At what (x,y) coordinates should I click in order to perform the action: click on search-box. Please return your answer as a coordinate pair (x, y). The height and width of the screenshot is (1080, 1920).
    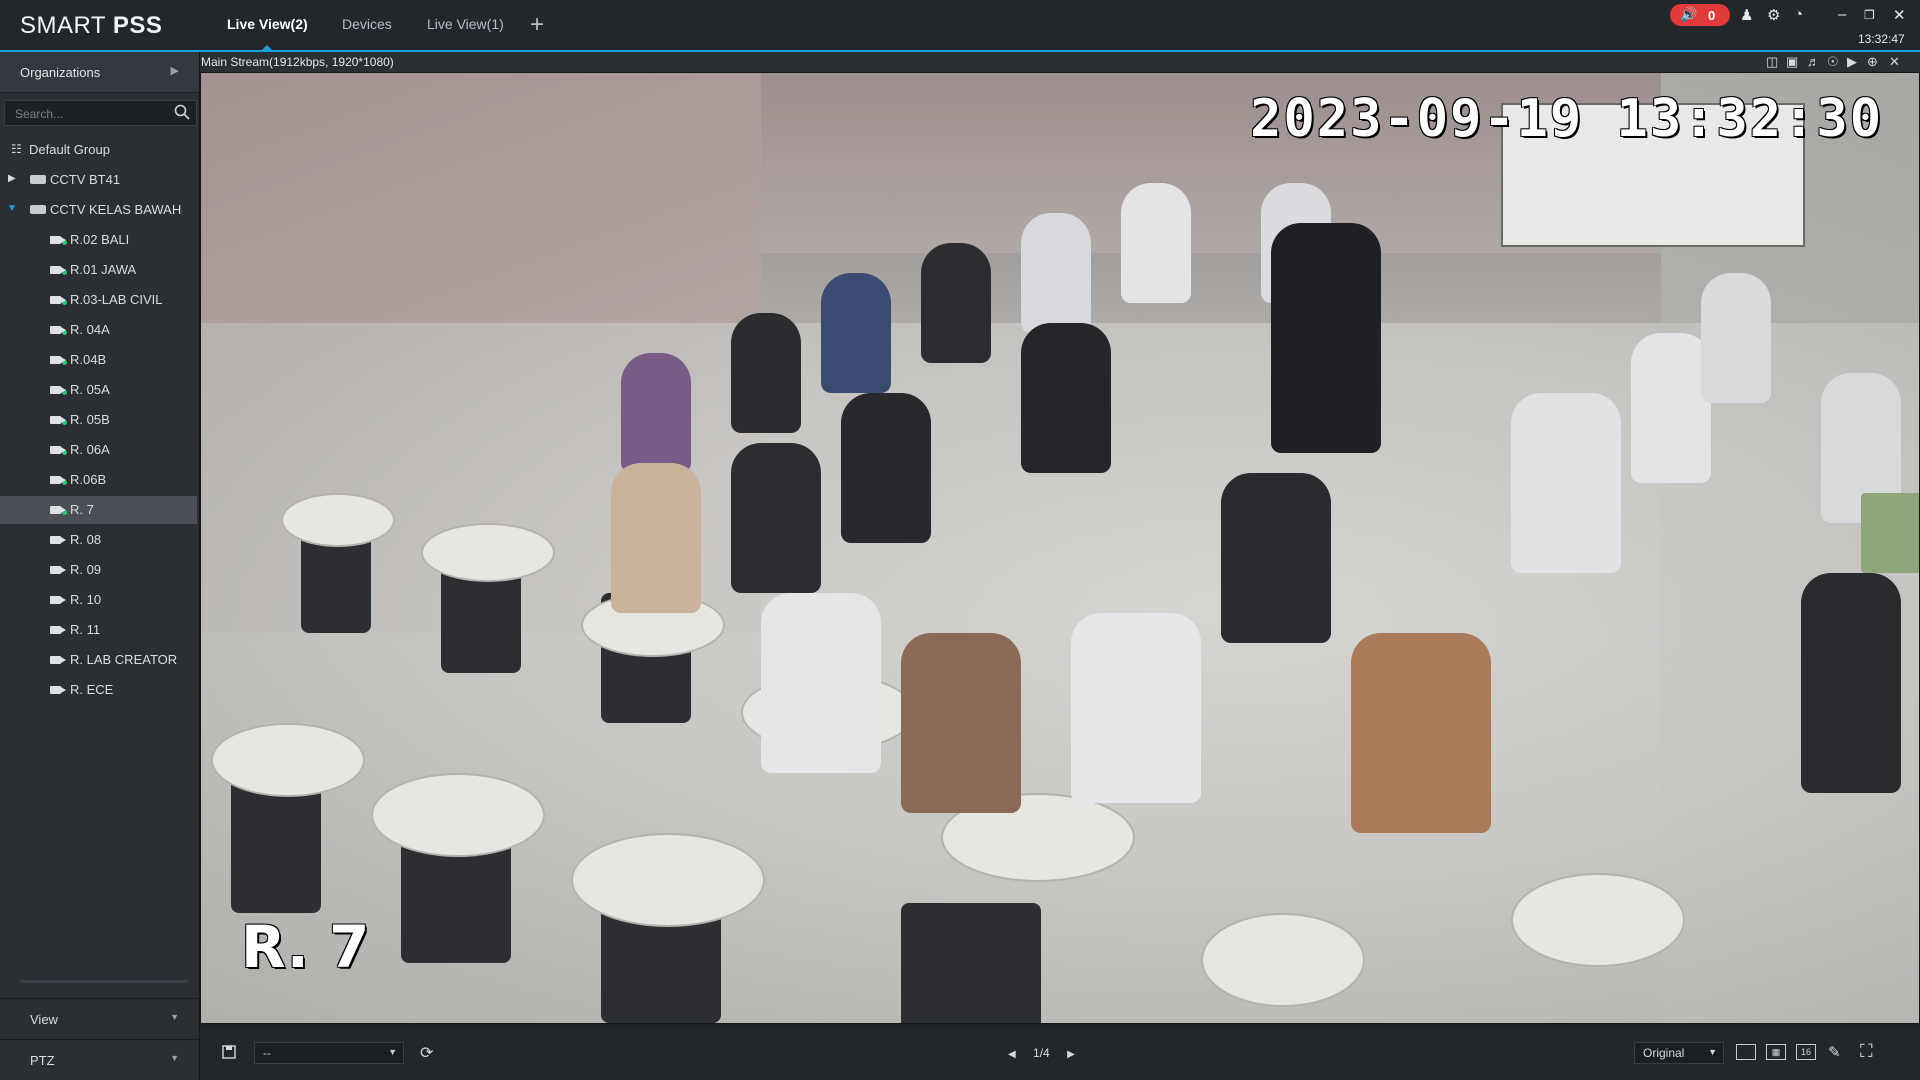
    Looking at the image, I should click on (100, 113).